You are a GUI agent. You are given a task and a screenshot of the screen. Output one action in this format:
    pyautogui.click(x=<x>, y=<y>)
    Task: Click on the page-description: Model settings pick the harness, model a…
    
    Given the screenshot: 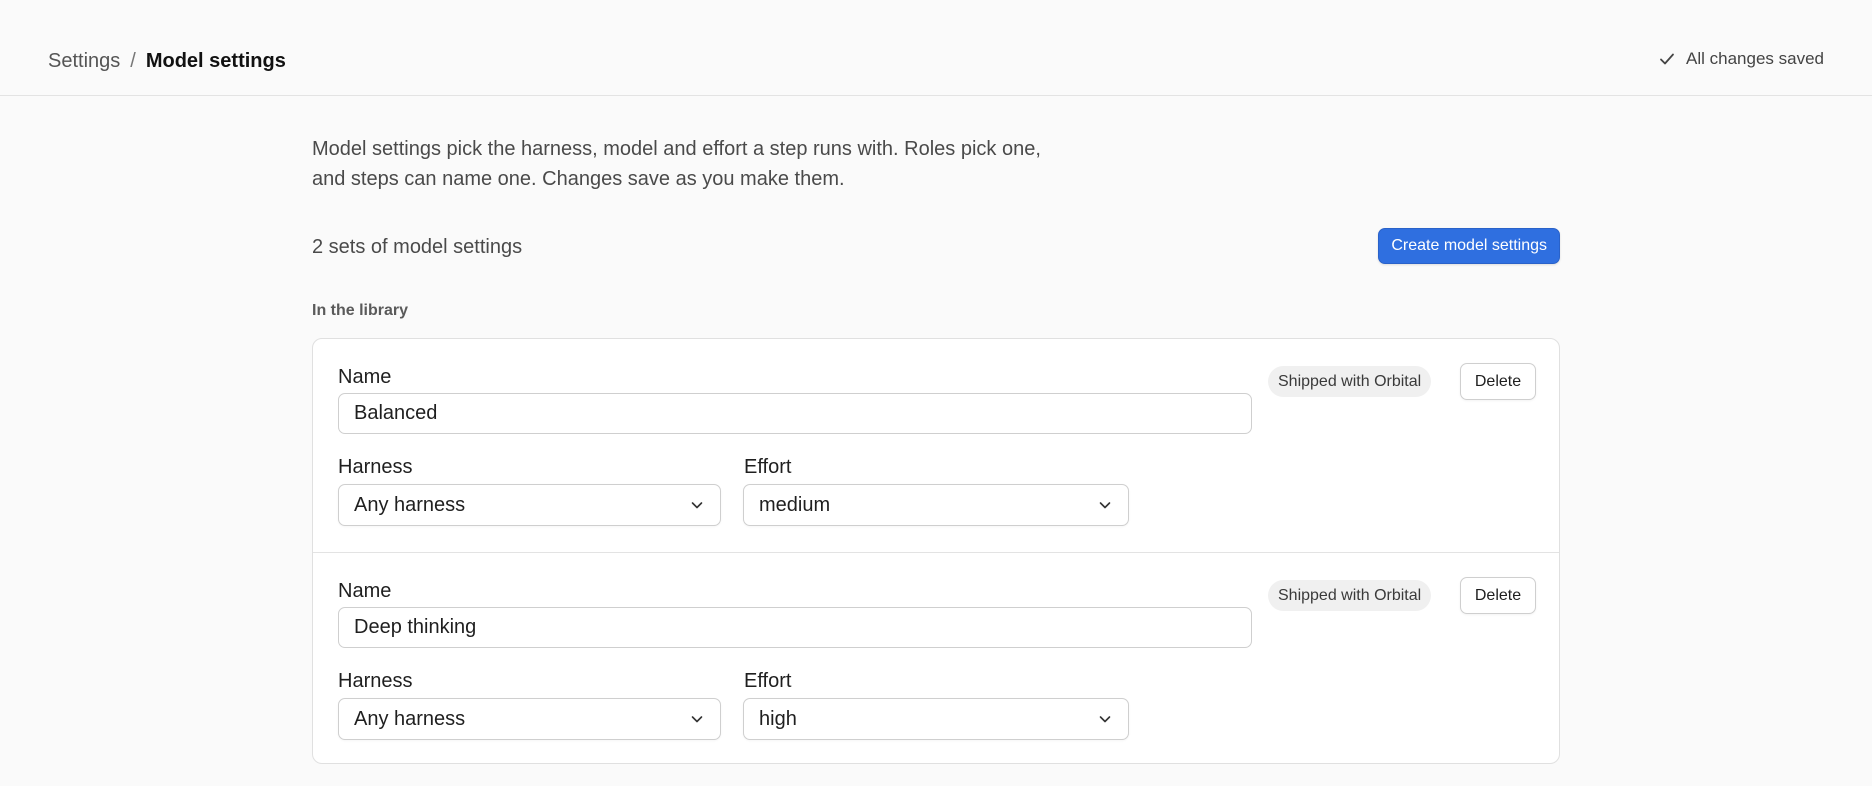 What is the action you would take?
    pyautogui.click(x=702, y=164)
    